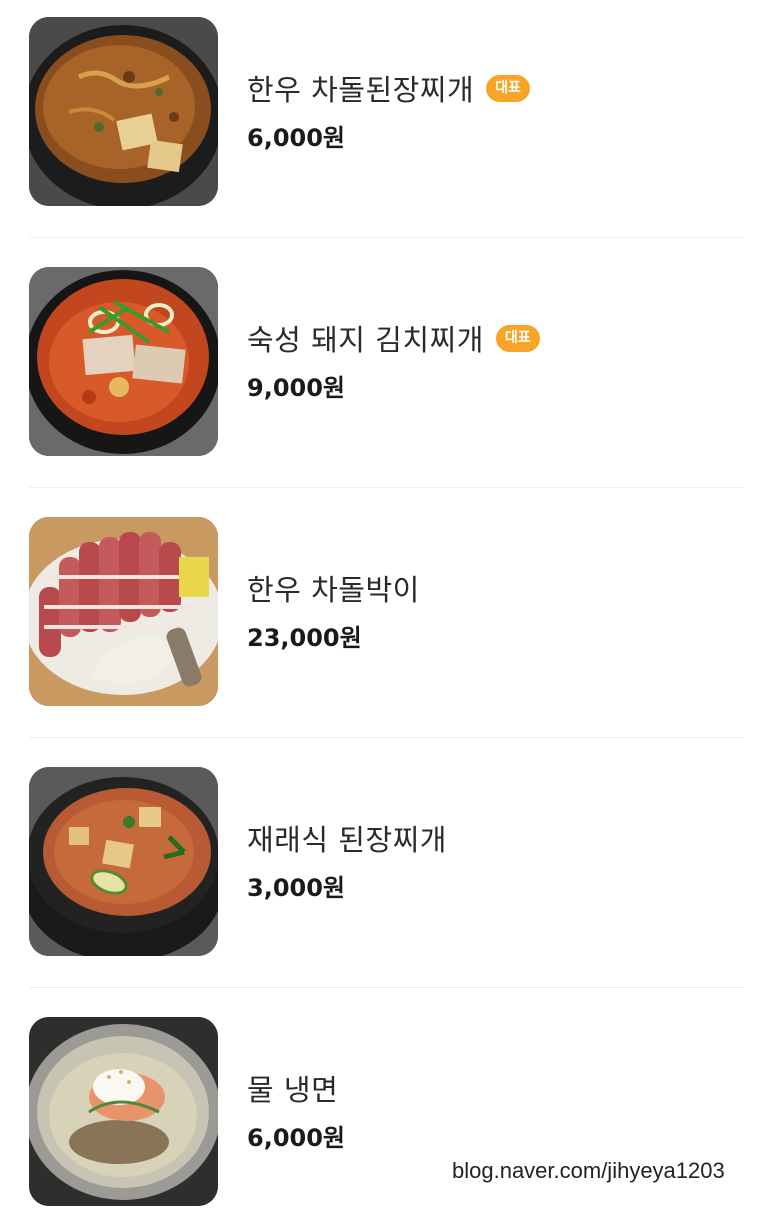  What do you see at coordinates (495, 360) in the screenshot?
I see `menu-item-info: 숙성 돼지 김치찌개 대표 9,000원` at bounding box center [495, 360].